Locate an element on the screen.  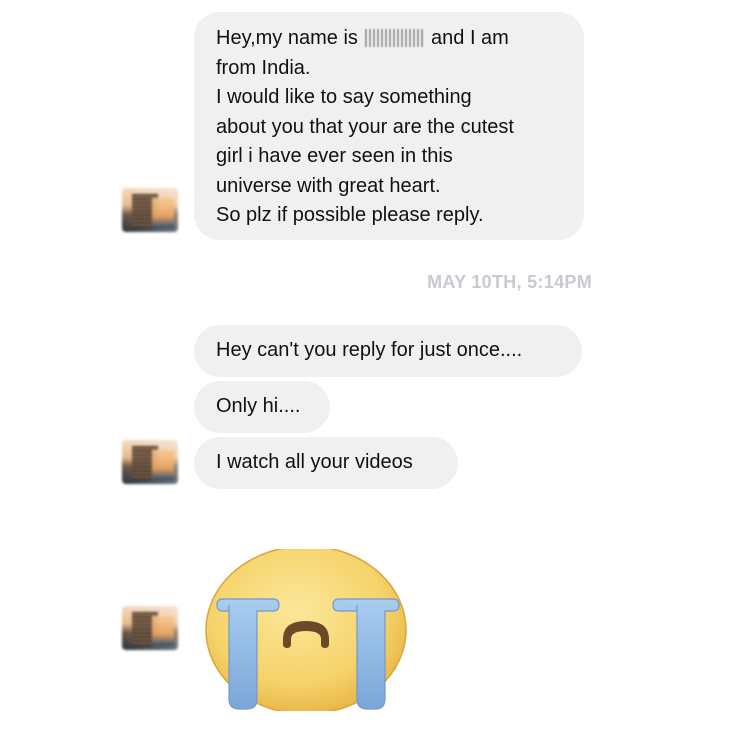
message-line: So plz if possible please reply. is located at coordinates (350, 215).